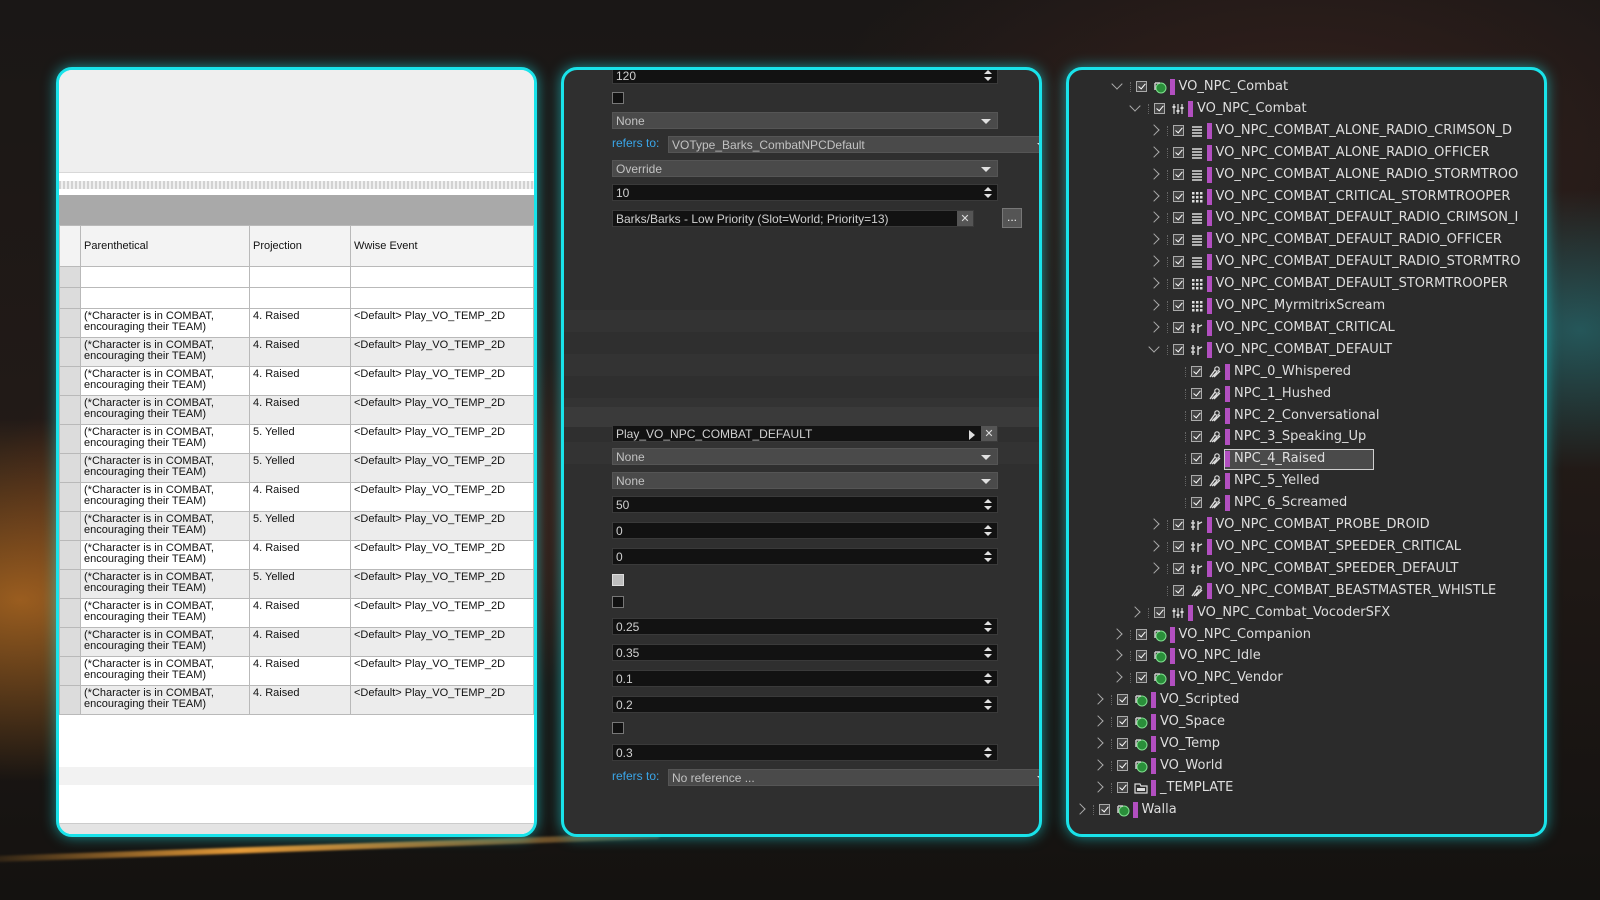 The image size is (1600, 900). Describe the element at coordinates (805, 678) in the screenshot. I see `value-01-field: 0.1` at that location.